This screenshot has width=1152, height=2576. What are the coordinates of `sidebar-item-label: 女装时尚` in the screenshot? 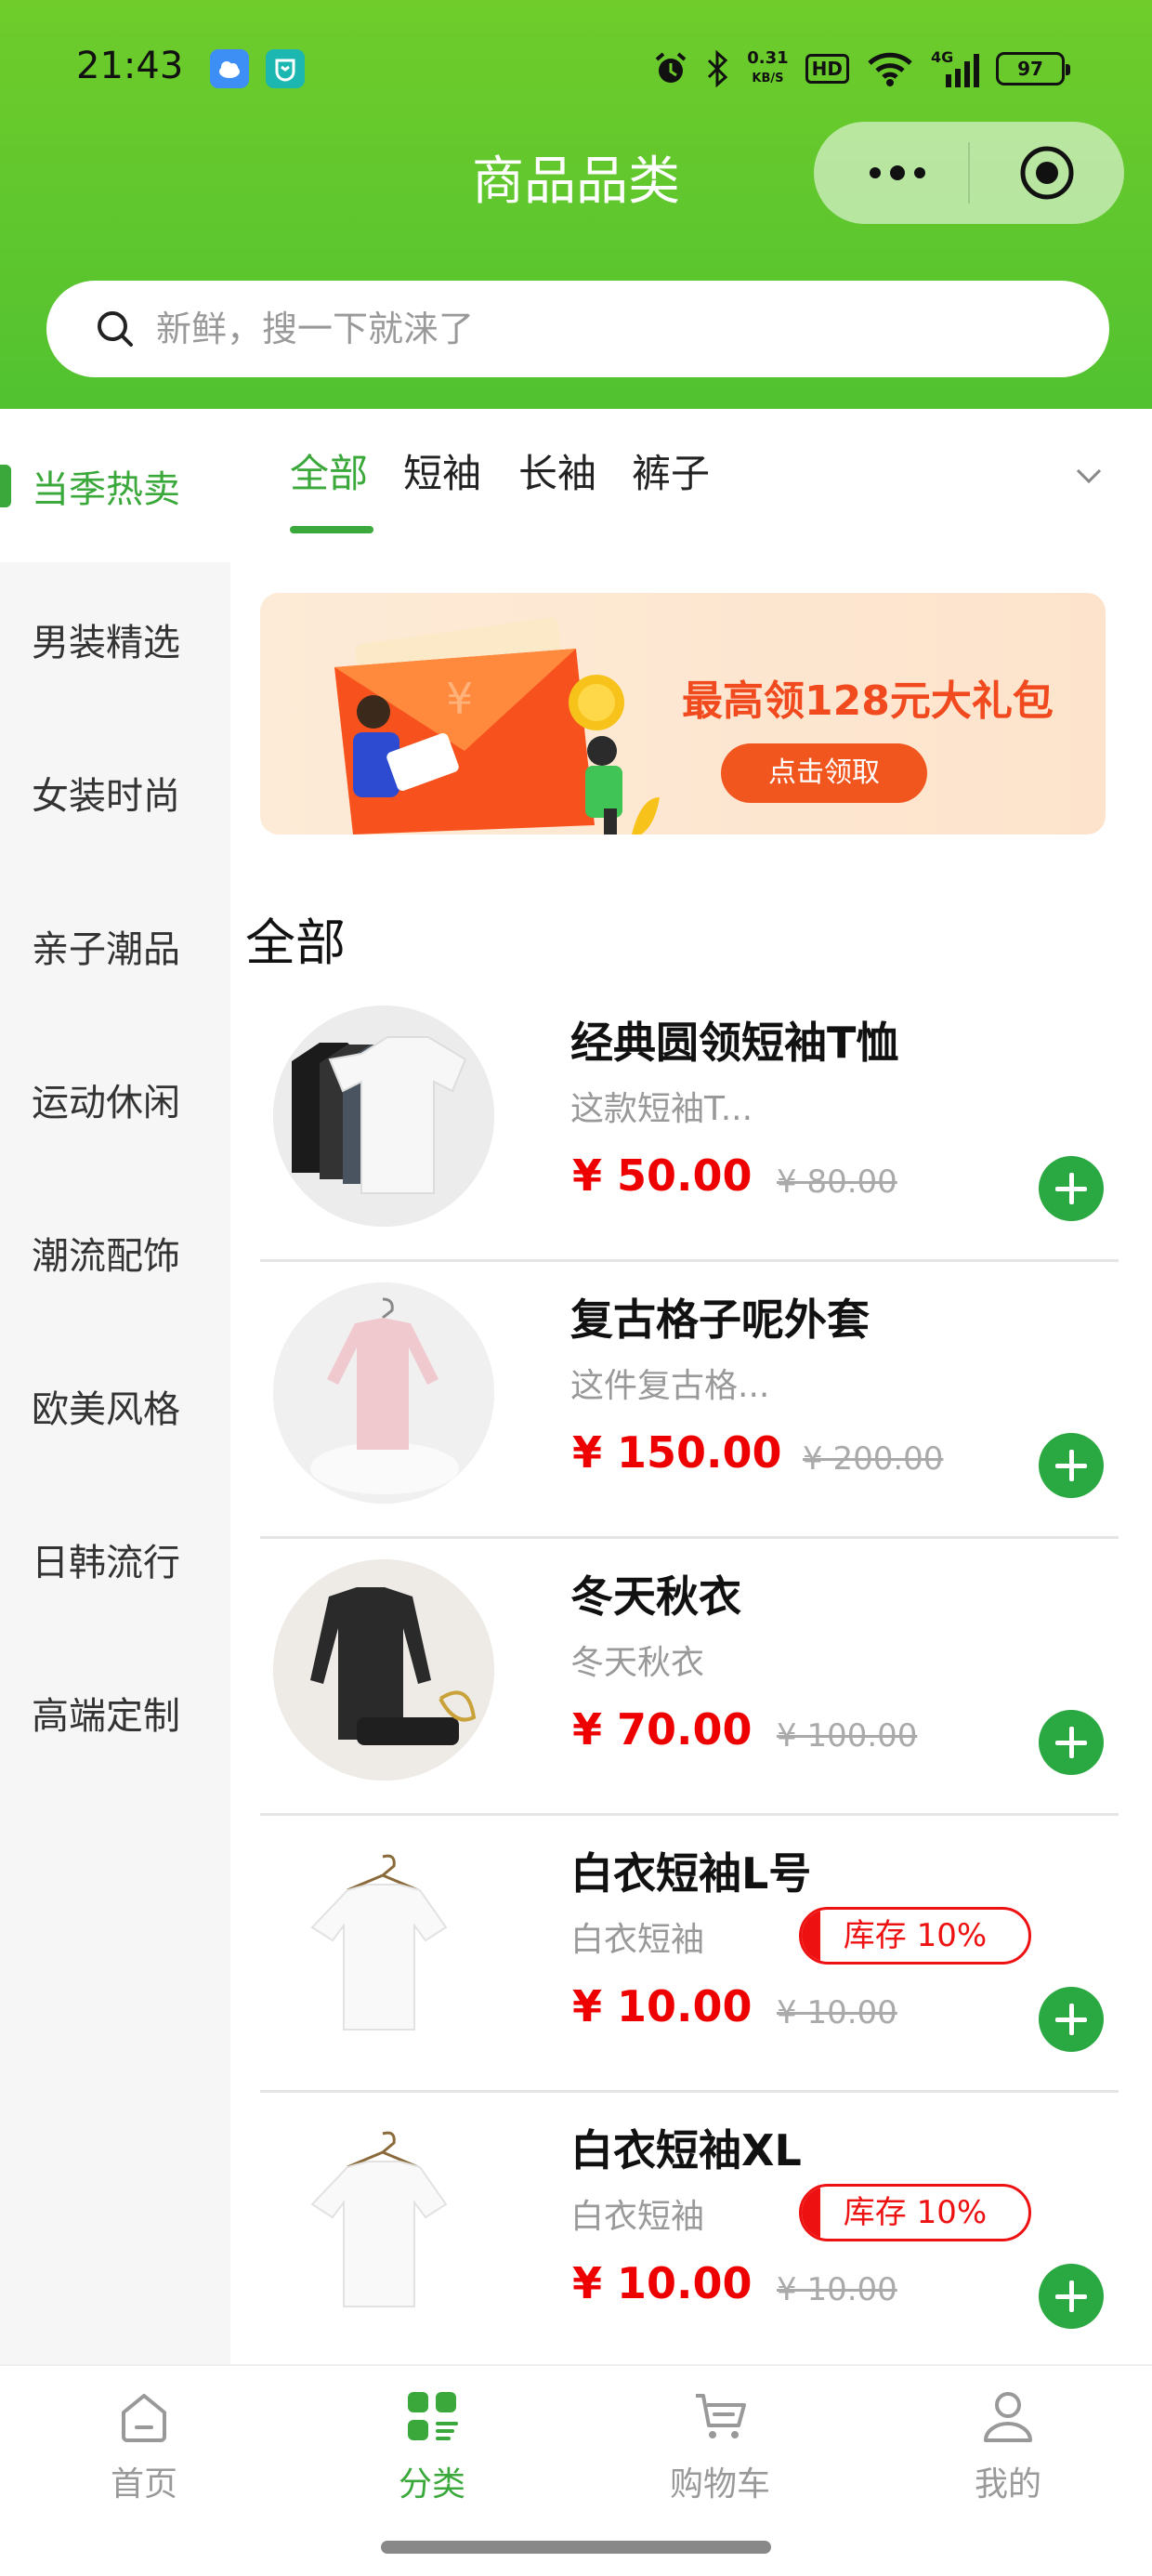 It's located at (106, 796).